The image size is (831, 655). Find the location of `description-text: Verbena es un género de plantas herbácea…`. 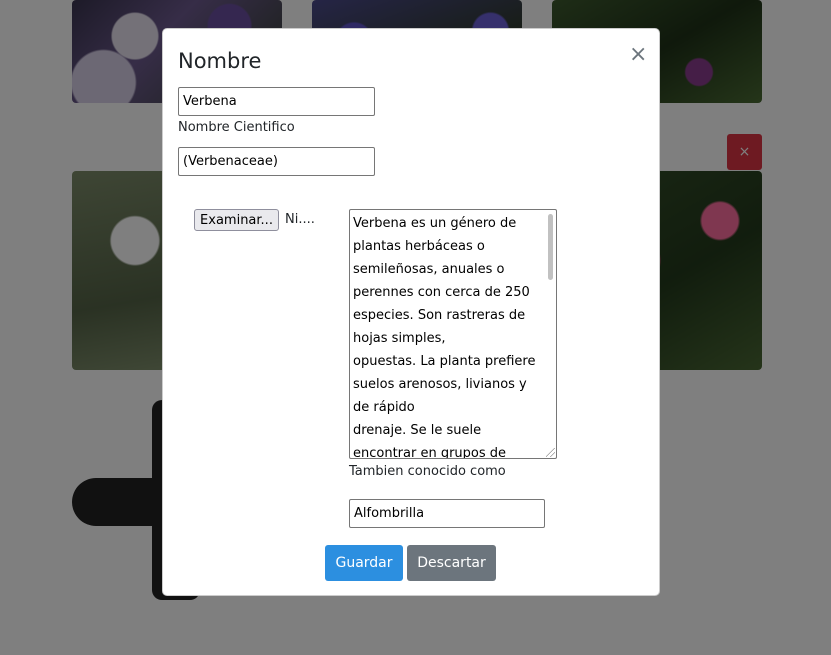

description-text: Verbena es un género de plantas herbácea… is located at coordinates (444, 337).